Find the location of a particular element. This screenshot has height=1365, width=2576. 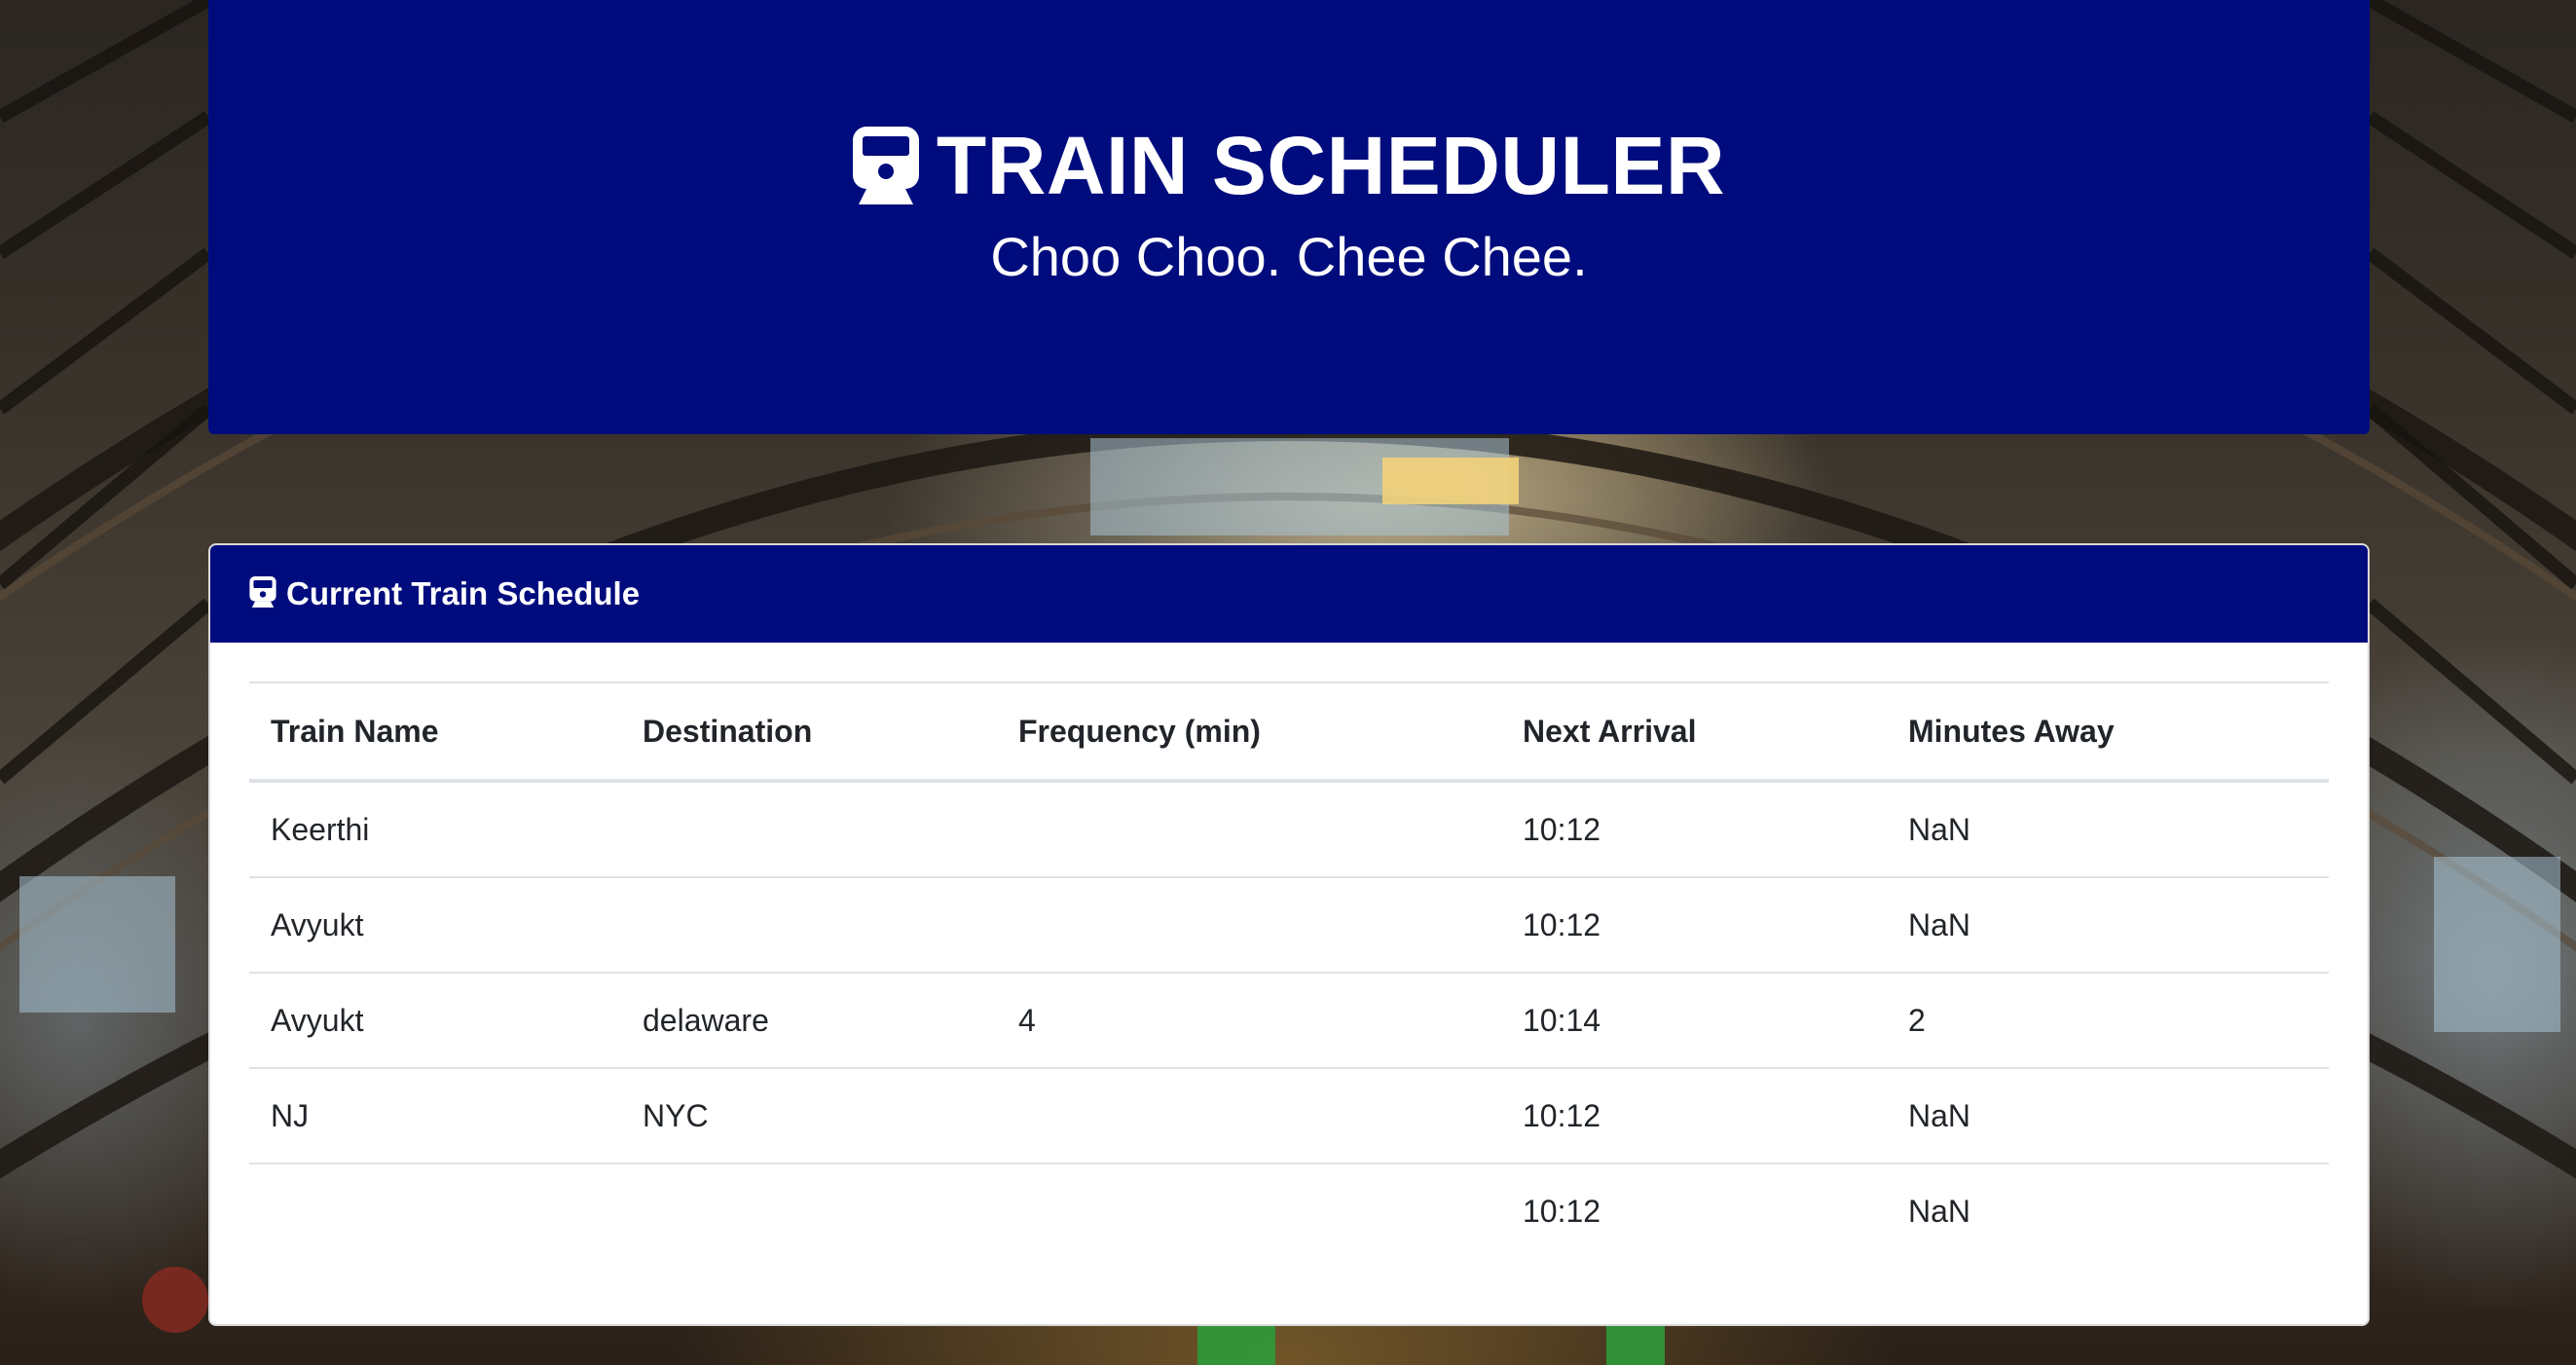

column-header-next-arrival: Next Arrival is located at coordinates (1694, 732).